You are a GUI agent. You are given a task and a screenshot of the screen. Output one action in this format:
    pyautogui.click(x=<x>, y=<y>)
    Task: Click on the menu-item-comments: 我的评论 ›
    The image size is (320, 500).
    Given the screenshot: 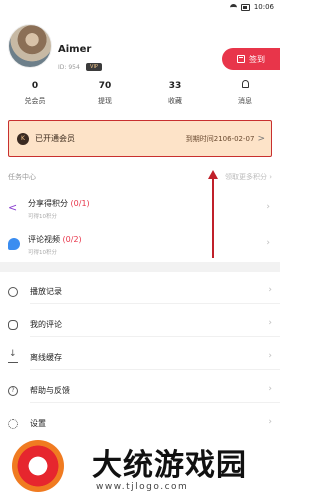 What is the action you would take?
    pyautogui.click(x=140, y=325)
    